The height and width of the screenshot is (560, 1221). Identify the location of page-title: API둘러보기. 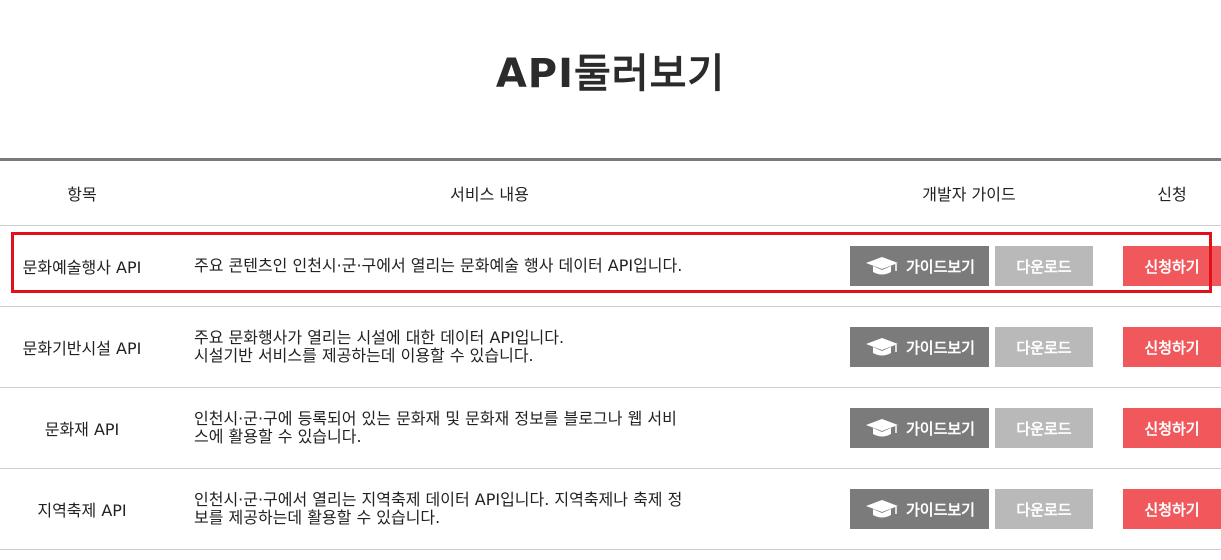
(610, 73).